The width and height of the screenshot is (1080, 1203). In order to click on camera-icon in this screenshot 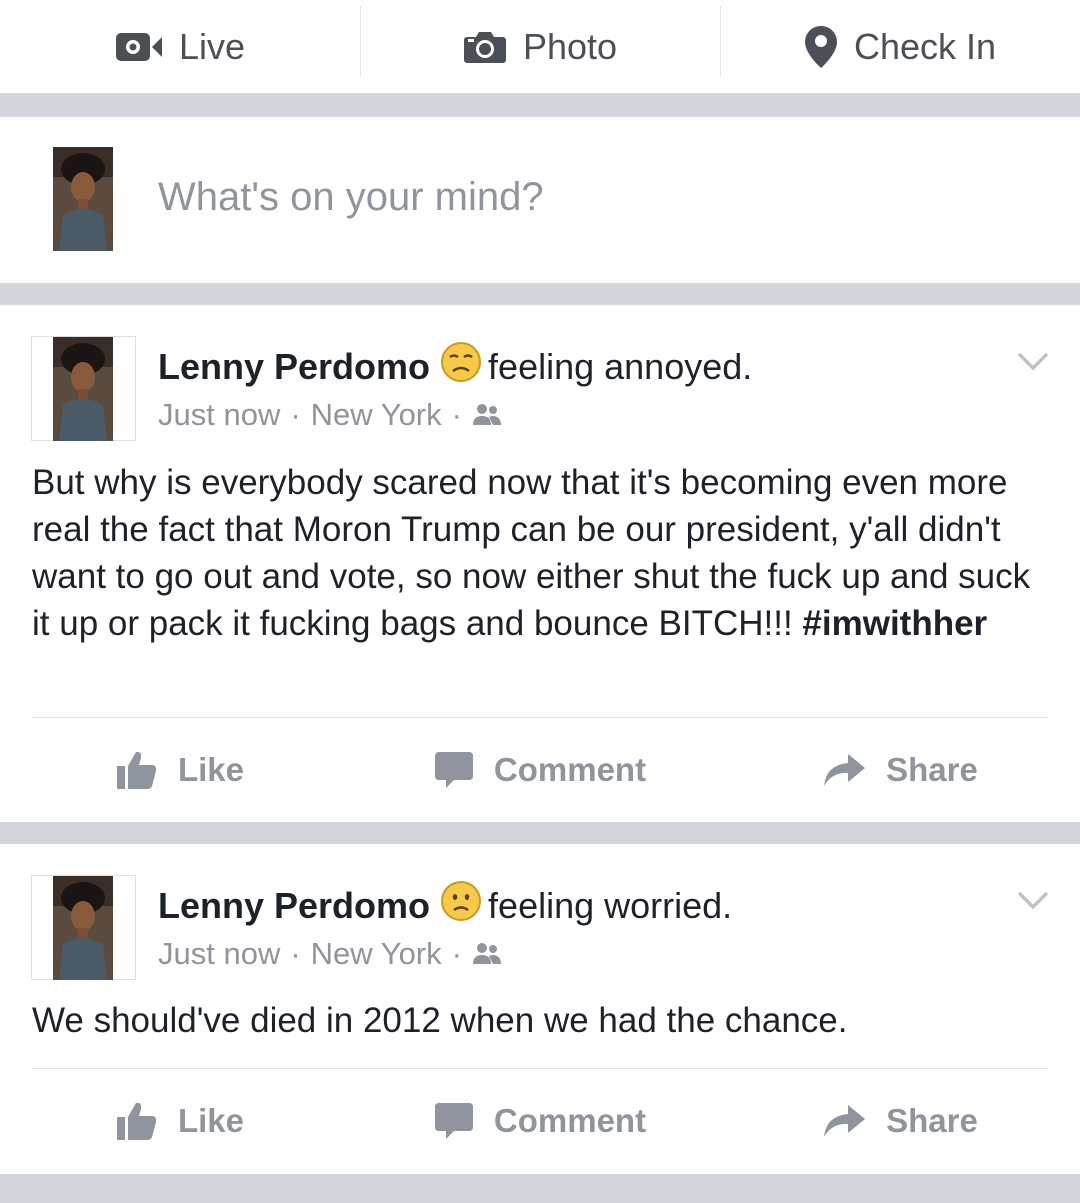, I will do `click(484, 47)`.